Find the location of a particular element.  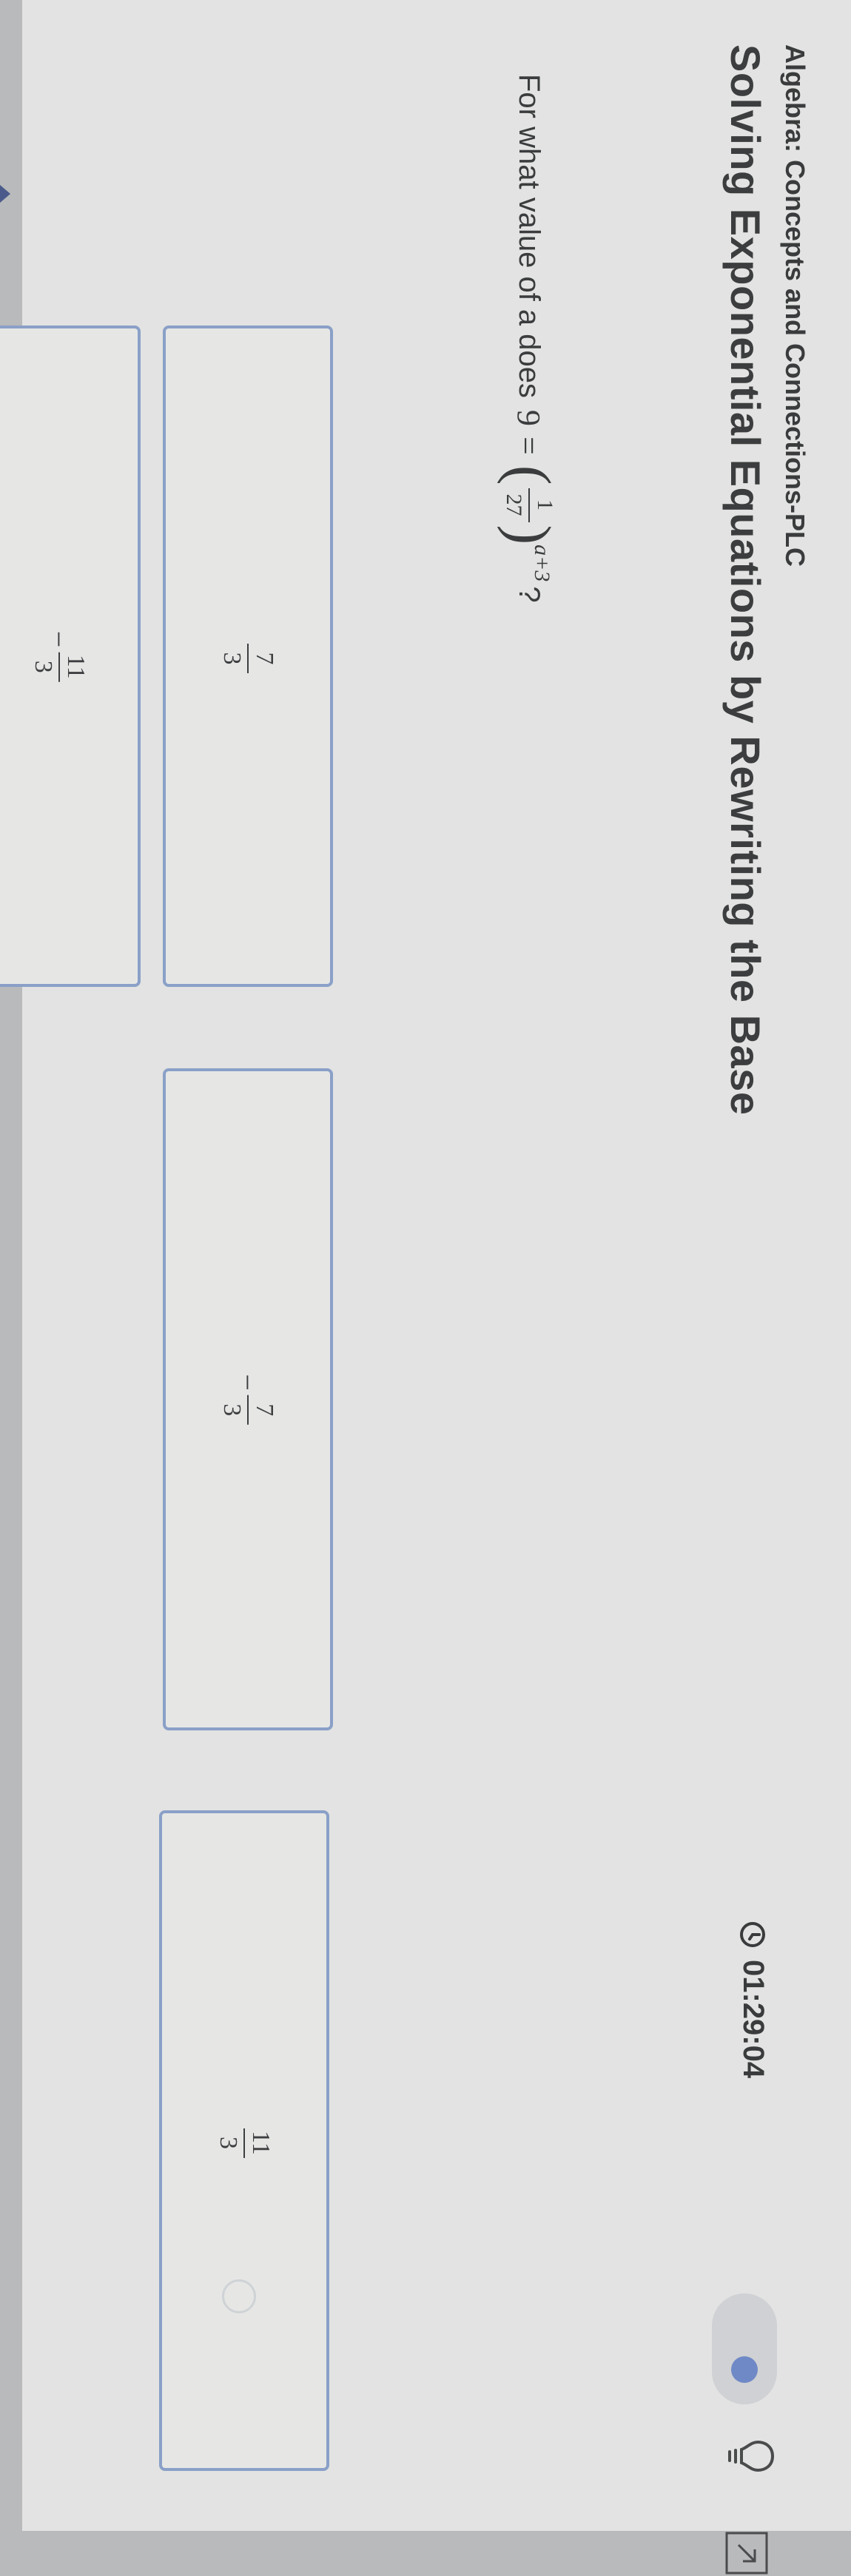

question-prefix: For what value of a does is located at coordinates (529, 236).